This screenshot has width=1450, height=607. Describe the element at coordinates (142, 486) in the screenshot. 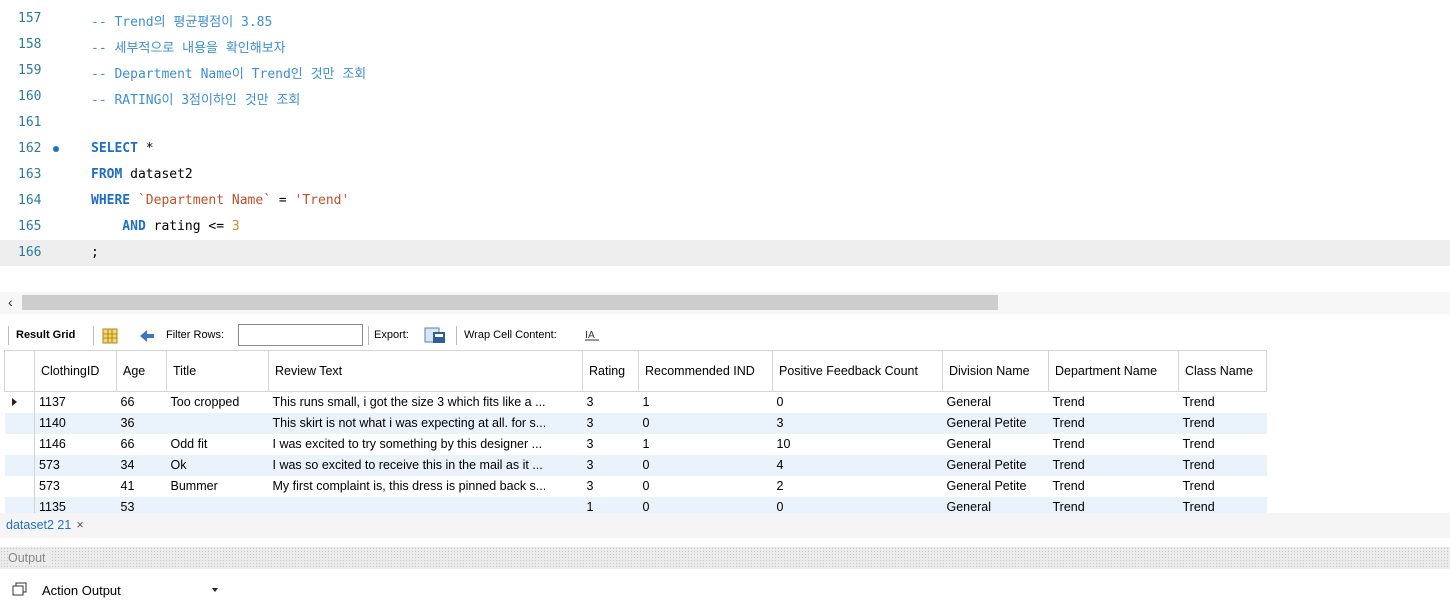

I see `table-cell: 41` at that location.